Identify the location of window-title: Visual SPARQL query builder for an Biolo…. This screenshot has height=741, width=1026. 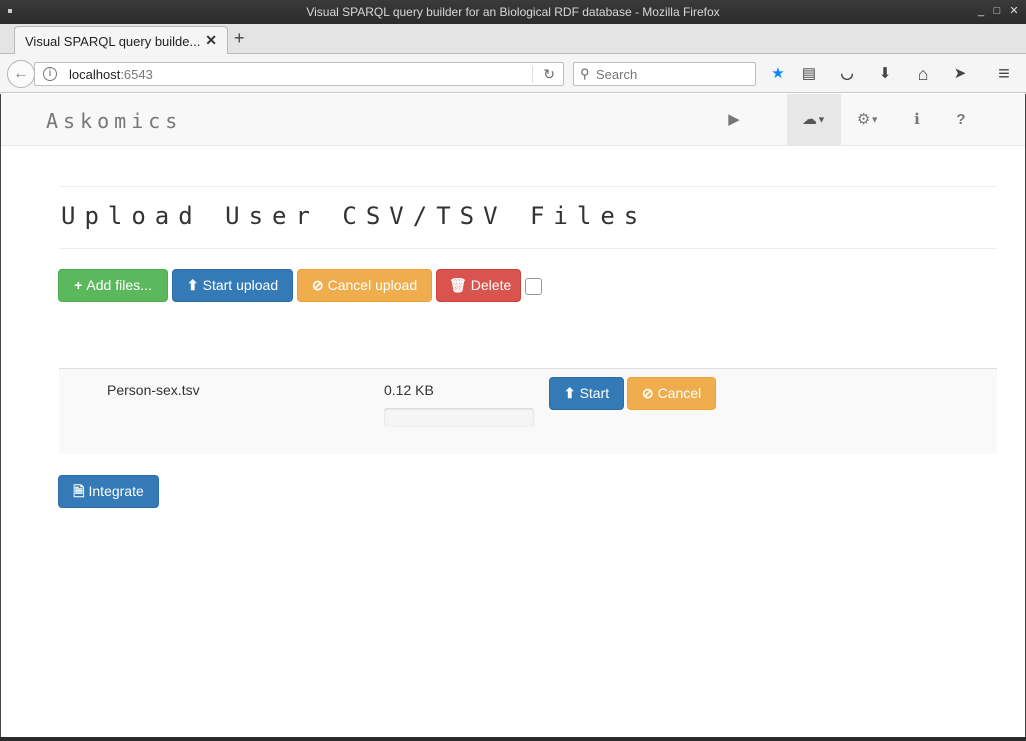
(513, 12).